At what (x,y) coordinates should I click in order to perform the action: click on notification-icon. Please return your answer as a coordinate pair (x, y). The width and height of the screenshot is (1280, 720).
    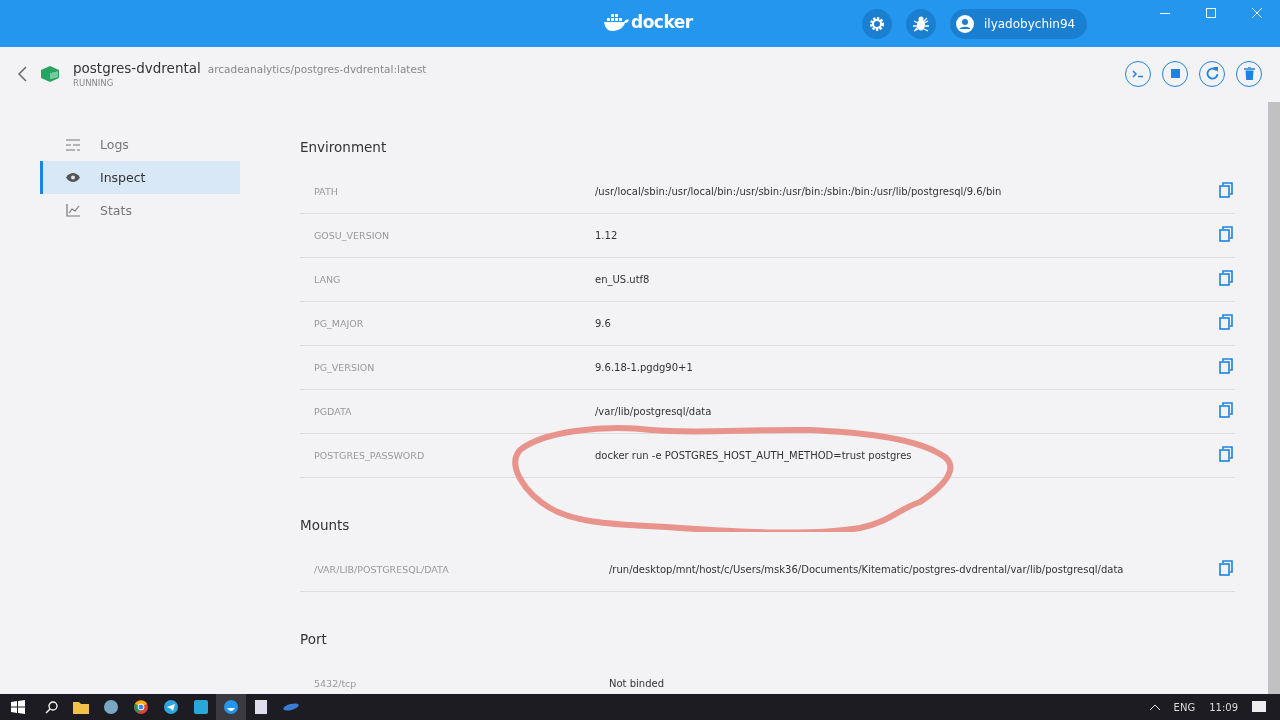
    Looking at the image, I should click on (1259, 707).